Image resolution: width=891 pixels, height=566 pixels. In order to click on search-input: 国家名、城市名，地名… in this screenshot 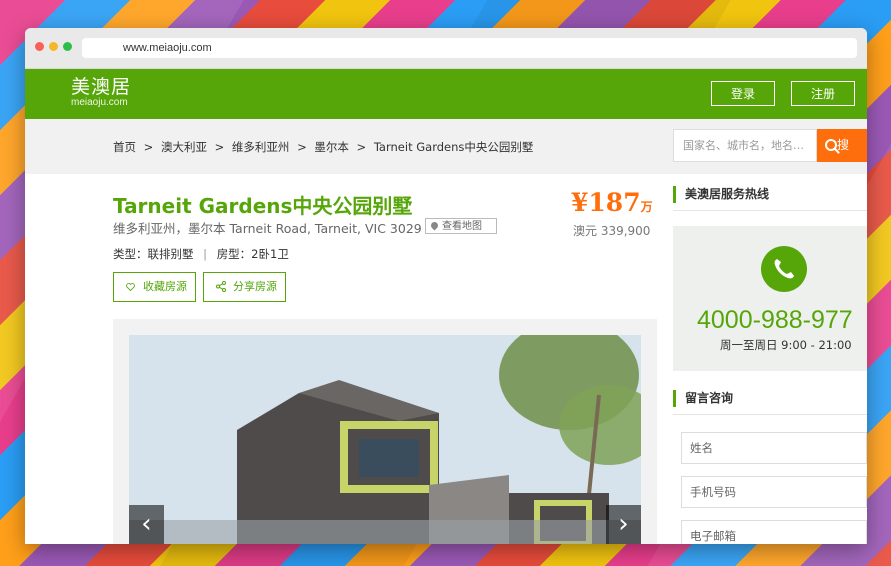, I will do `click(745, 145)`.